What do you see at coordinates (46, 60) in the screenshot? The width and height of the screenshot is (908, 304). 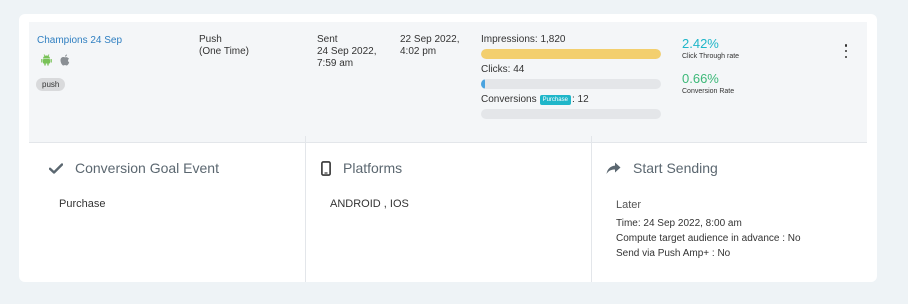 I see `android-icon` at bounding box center [46, 60].